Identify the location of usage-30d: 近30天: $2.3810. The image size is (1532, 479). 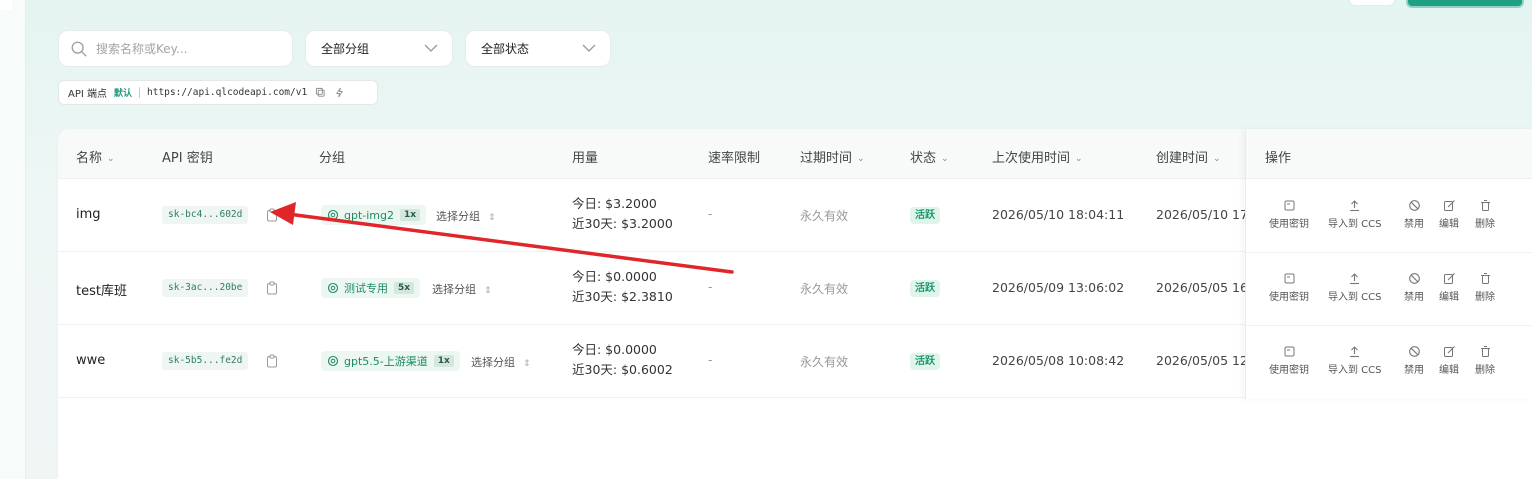
(622, 296).